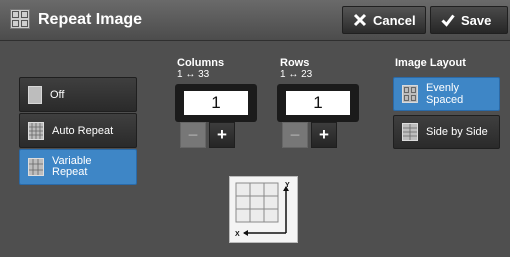 The image size is (510, 257). I want to click on columns-range: 1 ↔ 33, so click(193, 74).